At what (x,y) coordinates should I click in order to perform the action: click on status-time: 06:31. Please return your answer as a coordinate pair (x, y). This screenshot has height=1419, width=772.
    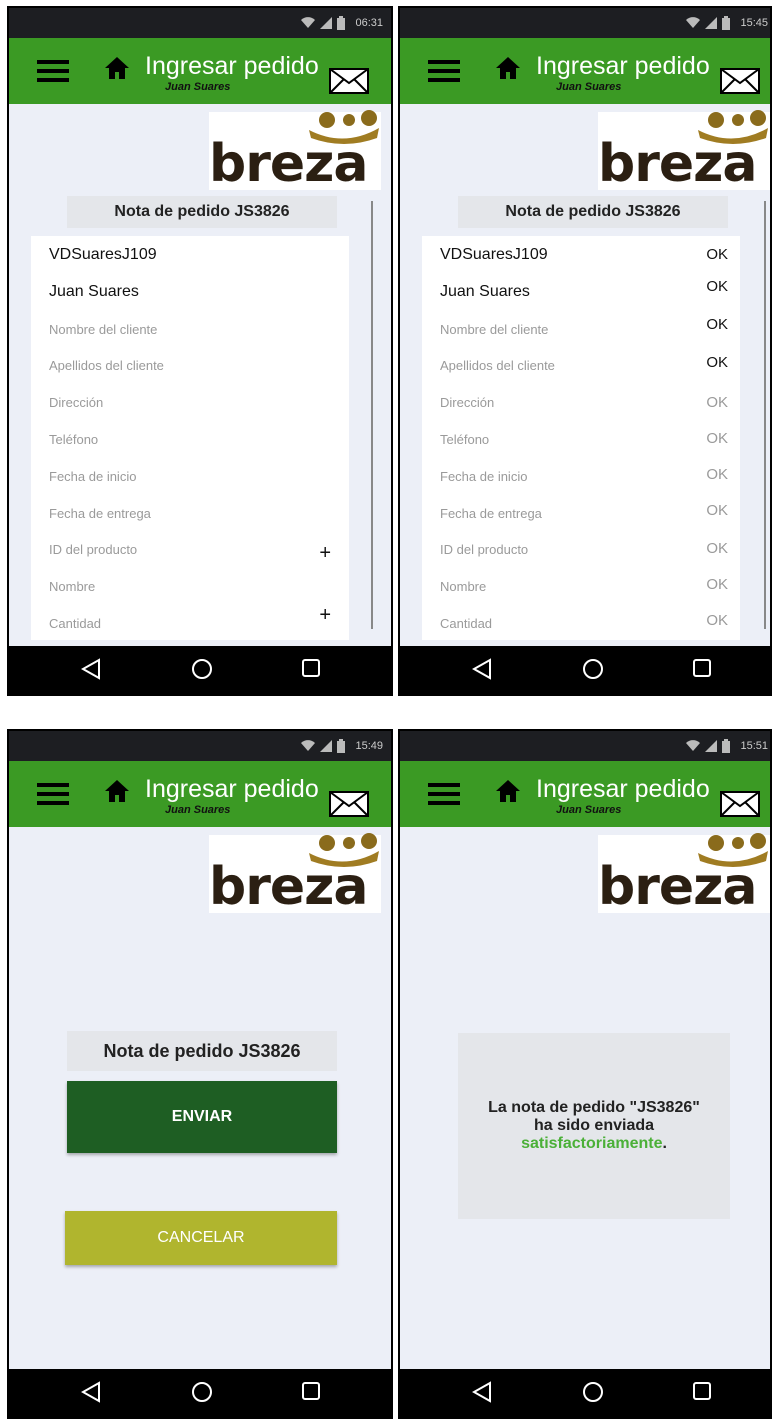
    Looking at the image, I should click on (369, 23).